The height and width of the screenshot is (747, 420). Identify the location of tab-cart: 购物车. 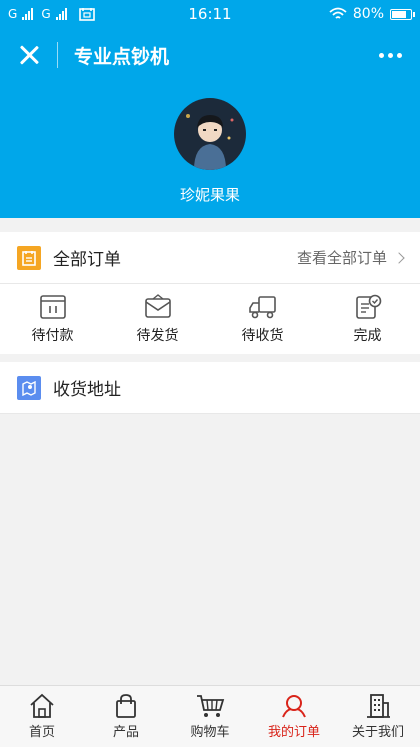
(210, 716).